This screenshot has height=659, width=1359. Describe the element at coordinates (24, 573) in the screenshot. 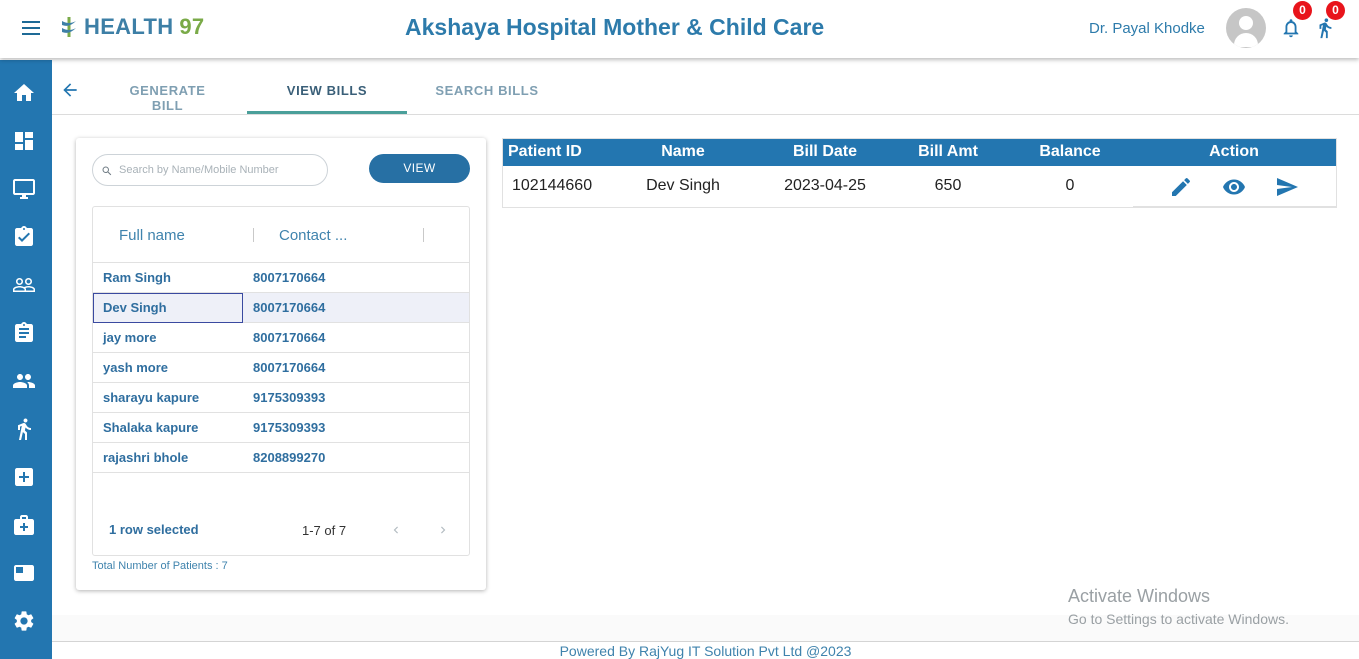

I see `card-icon` at that location.